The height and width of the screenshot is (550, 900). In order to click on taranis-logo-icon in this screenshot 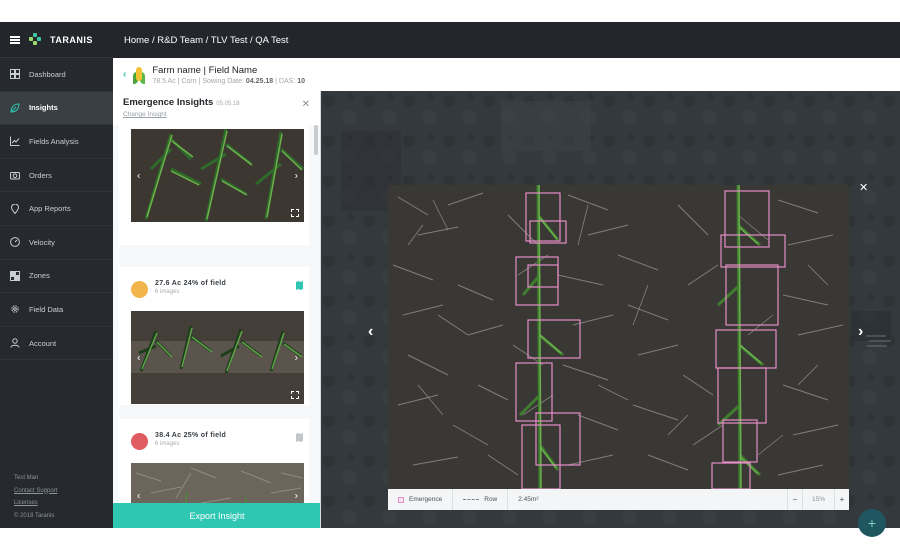, I will do `click(35, 39)`.